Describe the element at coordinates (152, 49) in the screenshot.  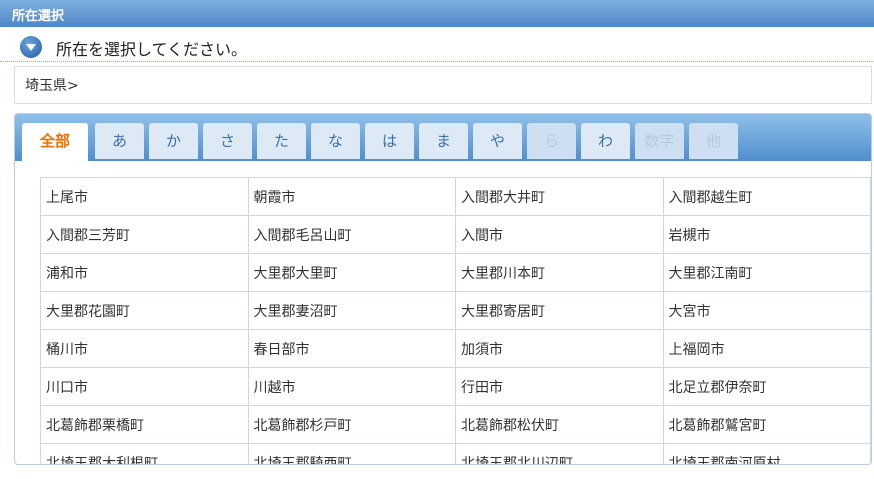
I see `instruction-text: 所在を選択してください。` at that location.